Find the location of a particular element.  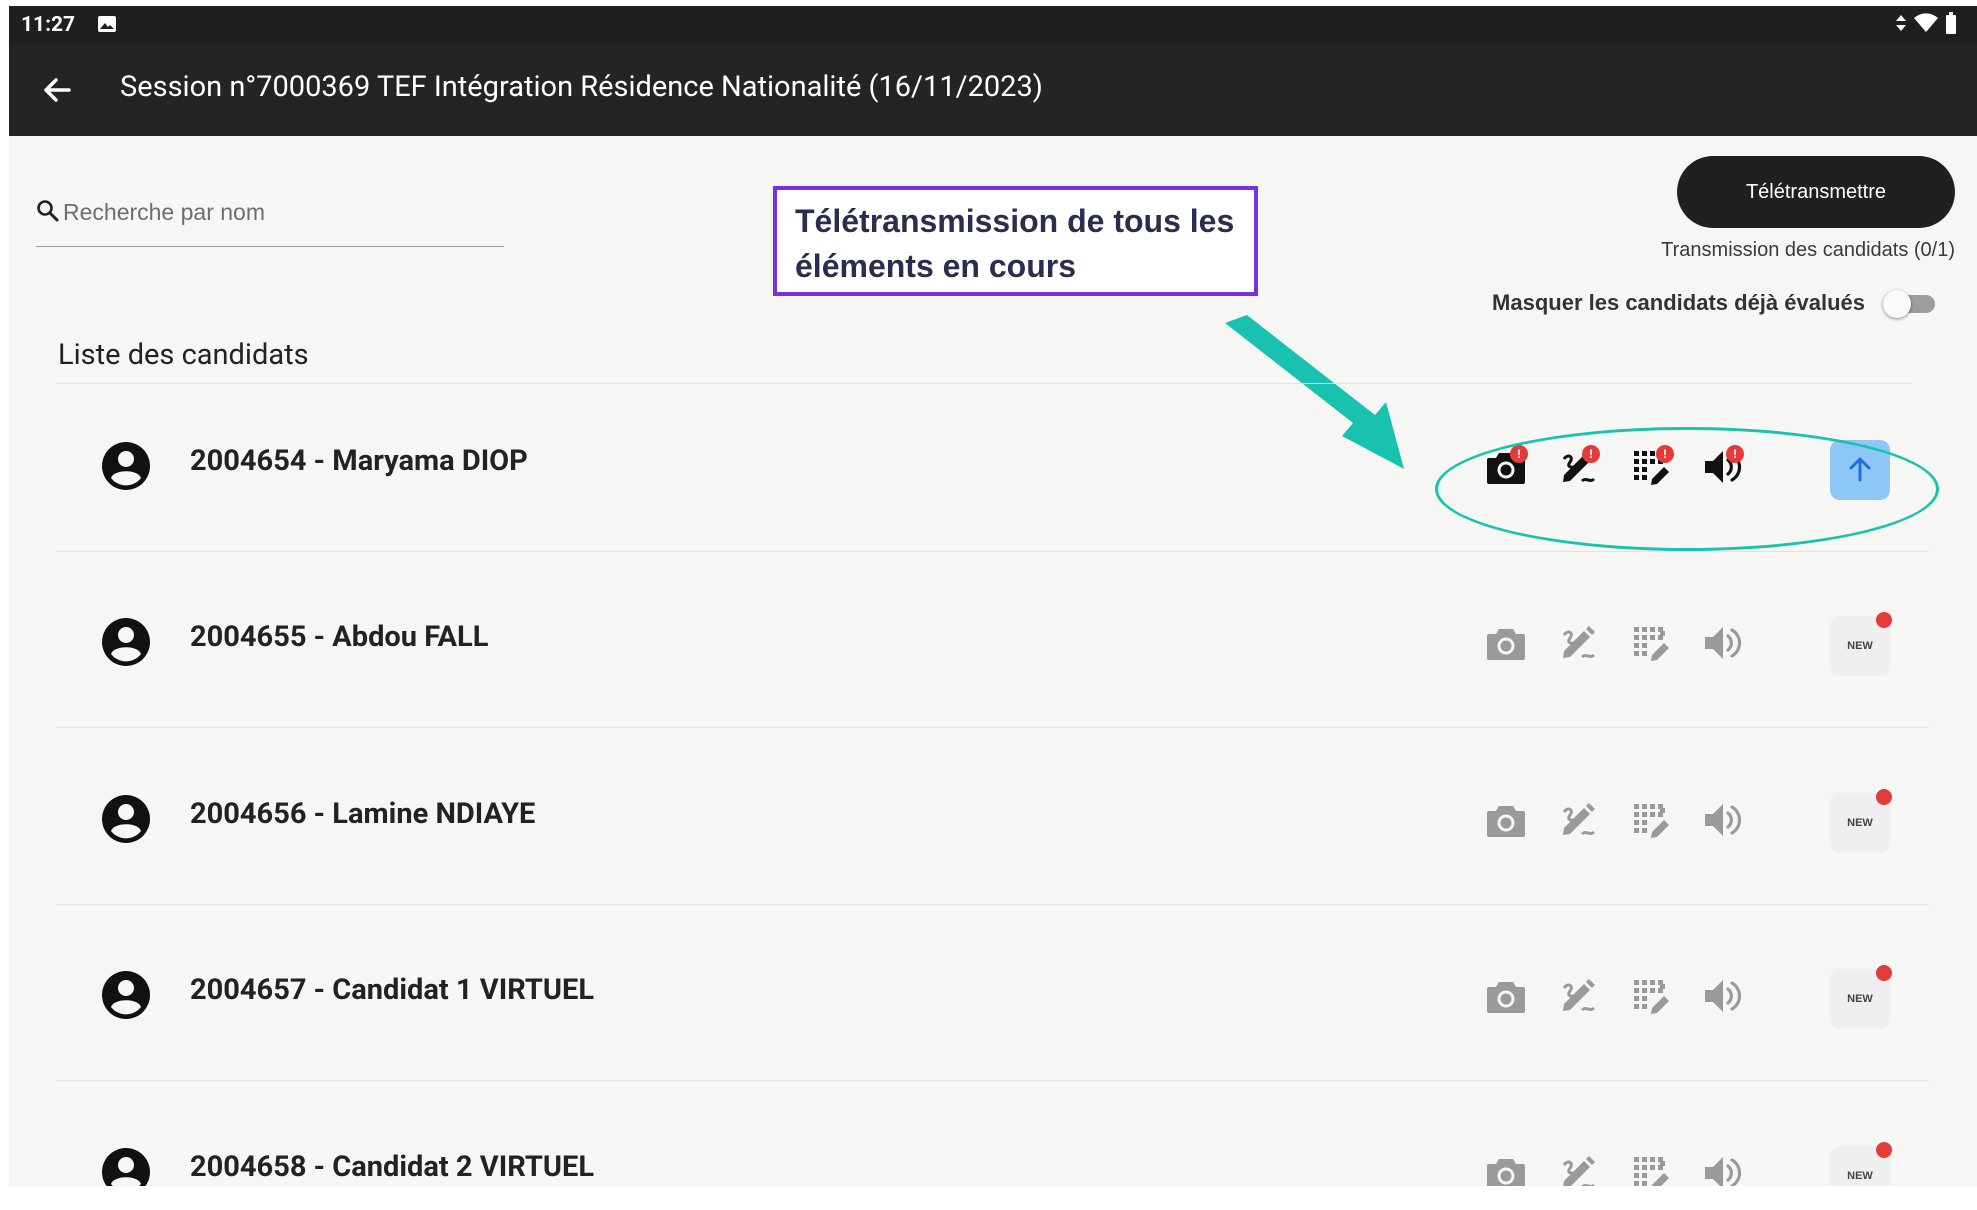

candidate-name: 2004658 - Candidat 2 VIRTUEL is located at coordinates (392, 1167).